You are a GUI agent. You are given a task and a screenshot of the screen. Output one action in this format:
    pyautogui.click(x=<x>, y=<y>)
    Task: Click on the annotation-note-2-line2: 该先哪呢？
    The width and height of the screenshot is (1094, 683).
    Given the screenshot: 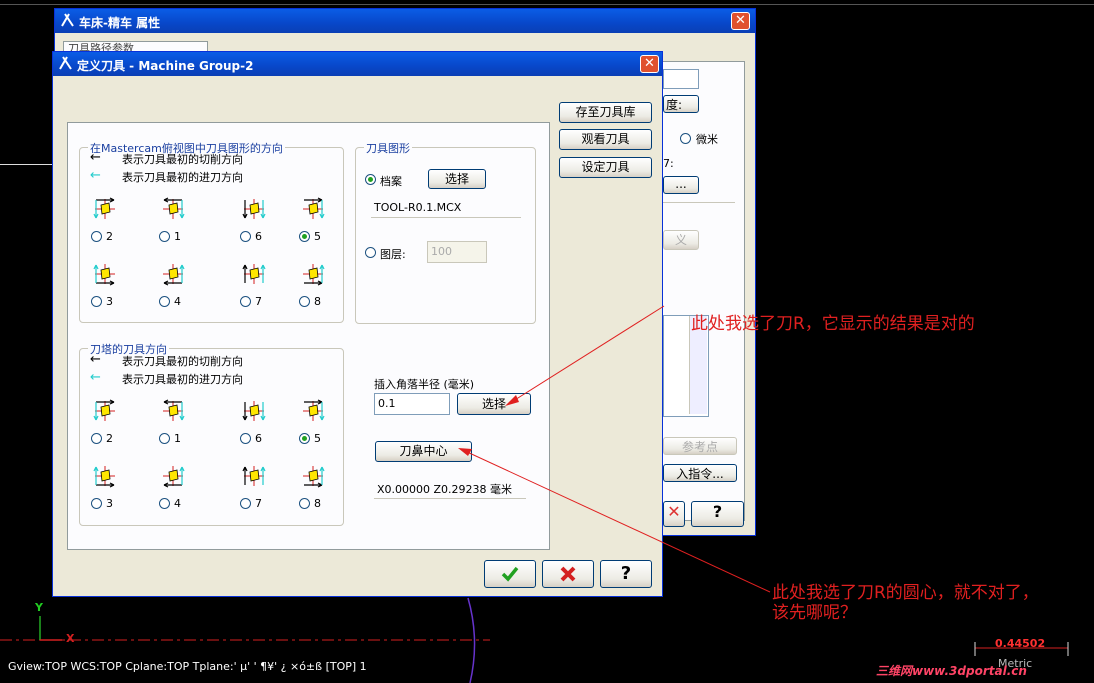 What is the action you would take?
    pyautogui.click(x=814, y=613)
    